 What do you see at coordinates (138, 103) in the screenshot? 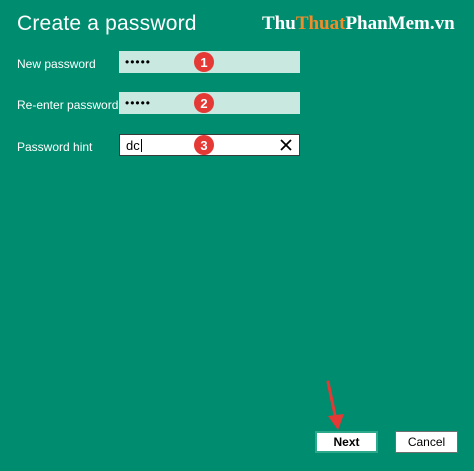
I see `reenter-password-value: •••••` at bounding box center [138, 103].